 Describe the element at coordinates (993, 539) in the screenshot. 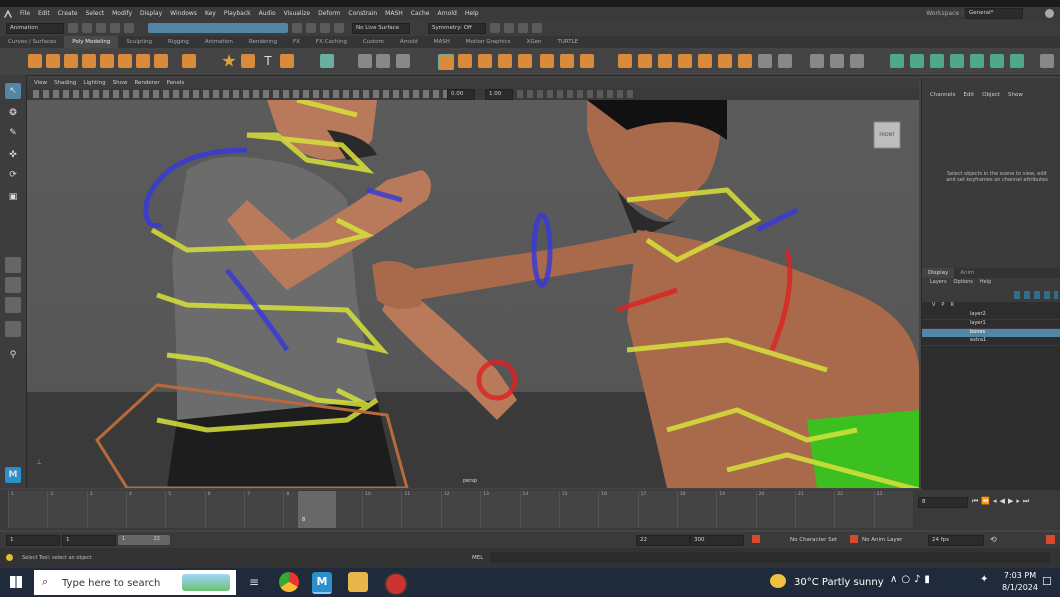

I see `loop-icon: ⟲` at that location.